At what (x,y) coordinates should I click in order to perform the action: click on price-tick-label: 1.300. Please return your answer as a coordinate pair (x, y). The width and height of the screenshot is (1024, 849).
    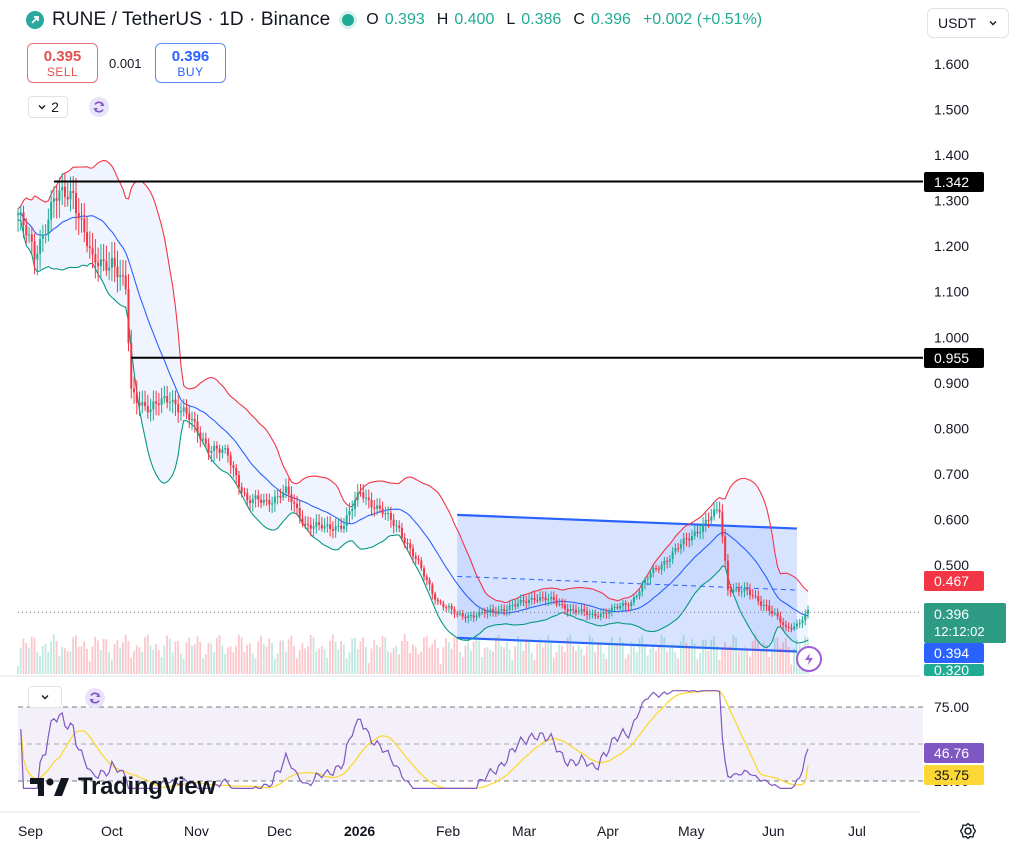
    Looking at the image, I should click on (951, 201).